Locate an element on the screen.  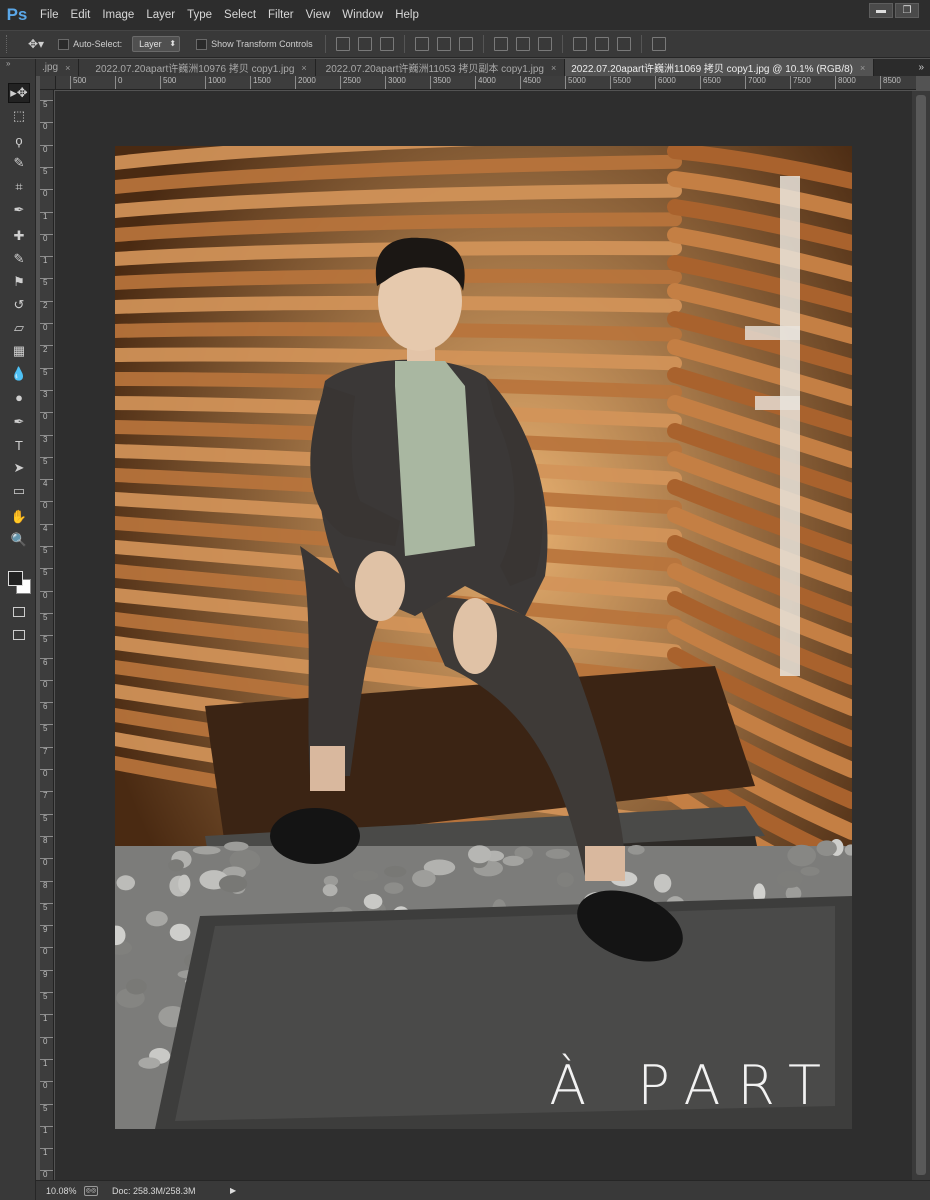
ruler-tick-label: 7 is located at coordinates (46, 795).